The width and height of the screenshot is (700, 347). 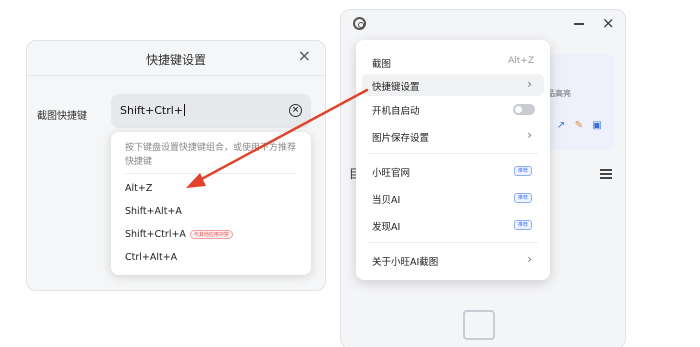 I want to click on annotation-arrow, so click(x=277, y=138).